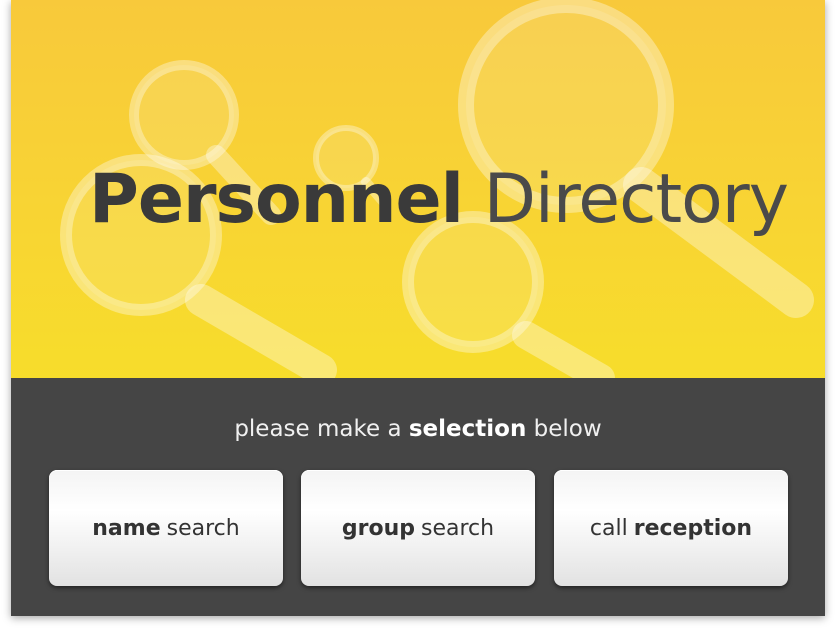 The height and width of the screenshot is (628, 837). What do you see at coordinates (608, 528) in the screenshot?
I see `call-reception-normal: call` at bounding box center [608, 528].